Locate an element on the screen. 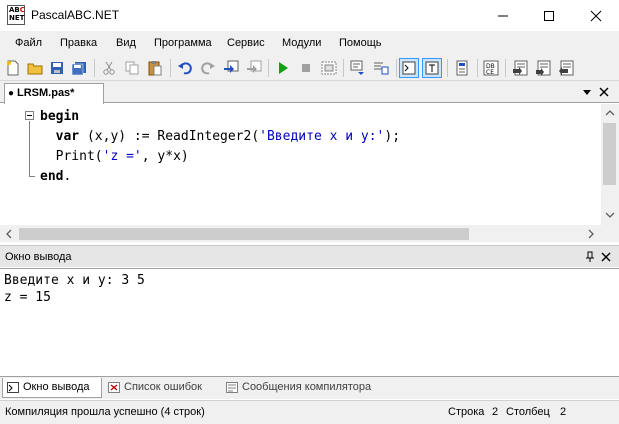 This screenshot has width=619, height=424. fold-toggle is located at coordinates (29, 115).